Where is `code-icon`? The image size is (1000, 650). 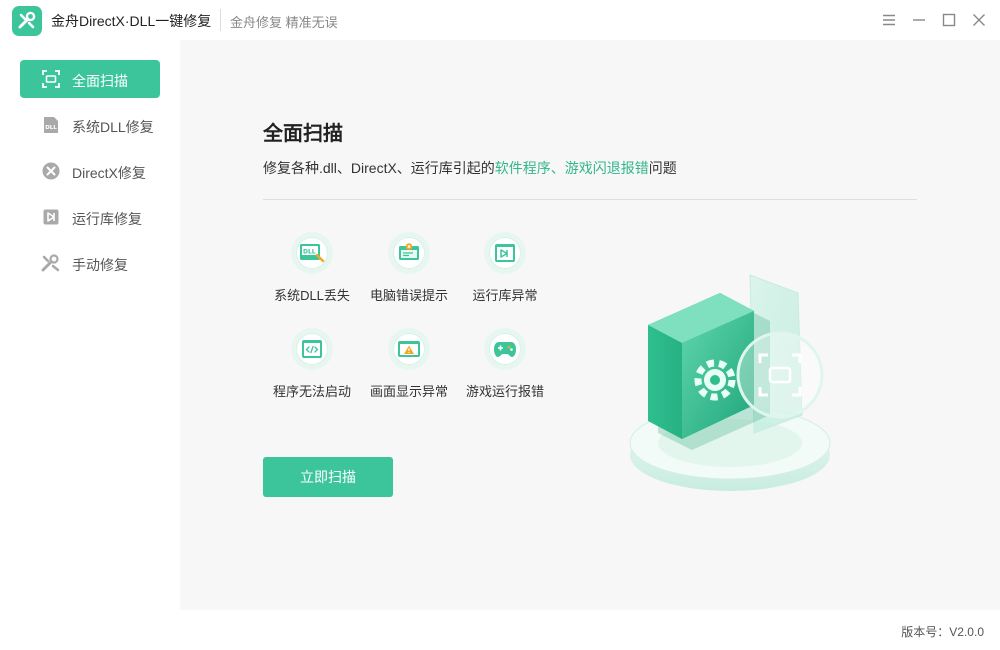
code-icon is located at coordinates (312, 349).